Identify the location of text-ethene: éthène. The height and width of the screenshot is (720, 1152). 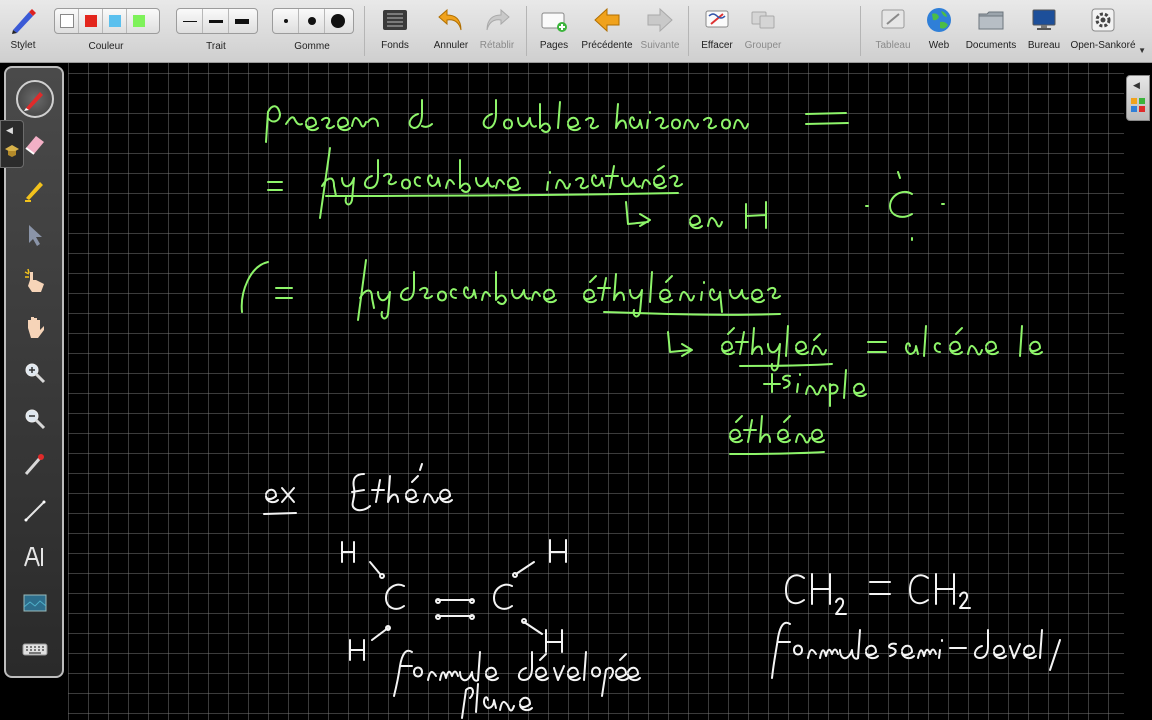
(777, 435).